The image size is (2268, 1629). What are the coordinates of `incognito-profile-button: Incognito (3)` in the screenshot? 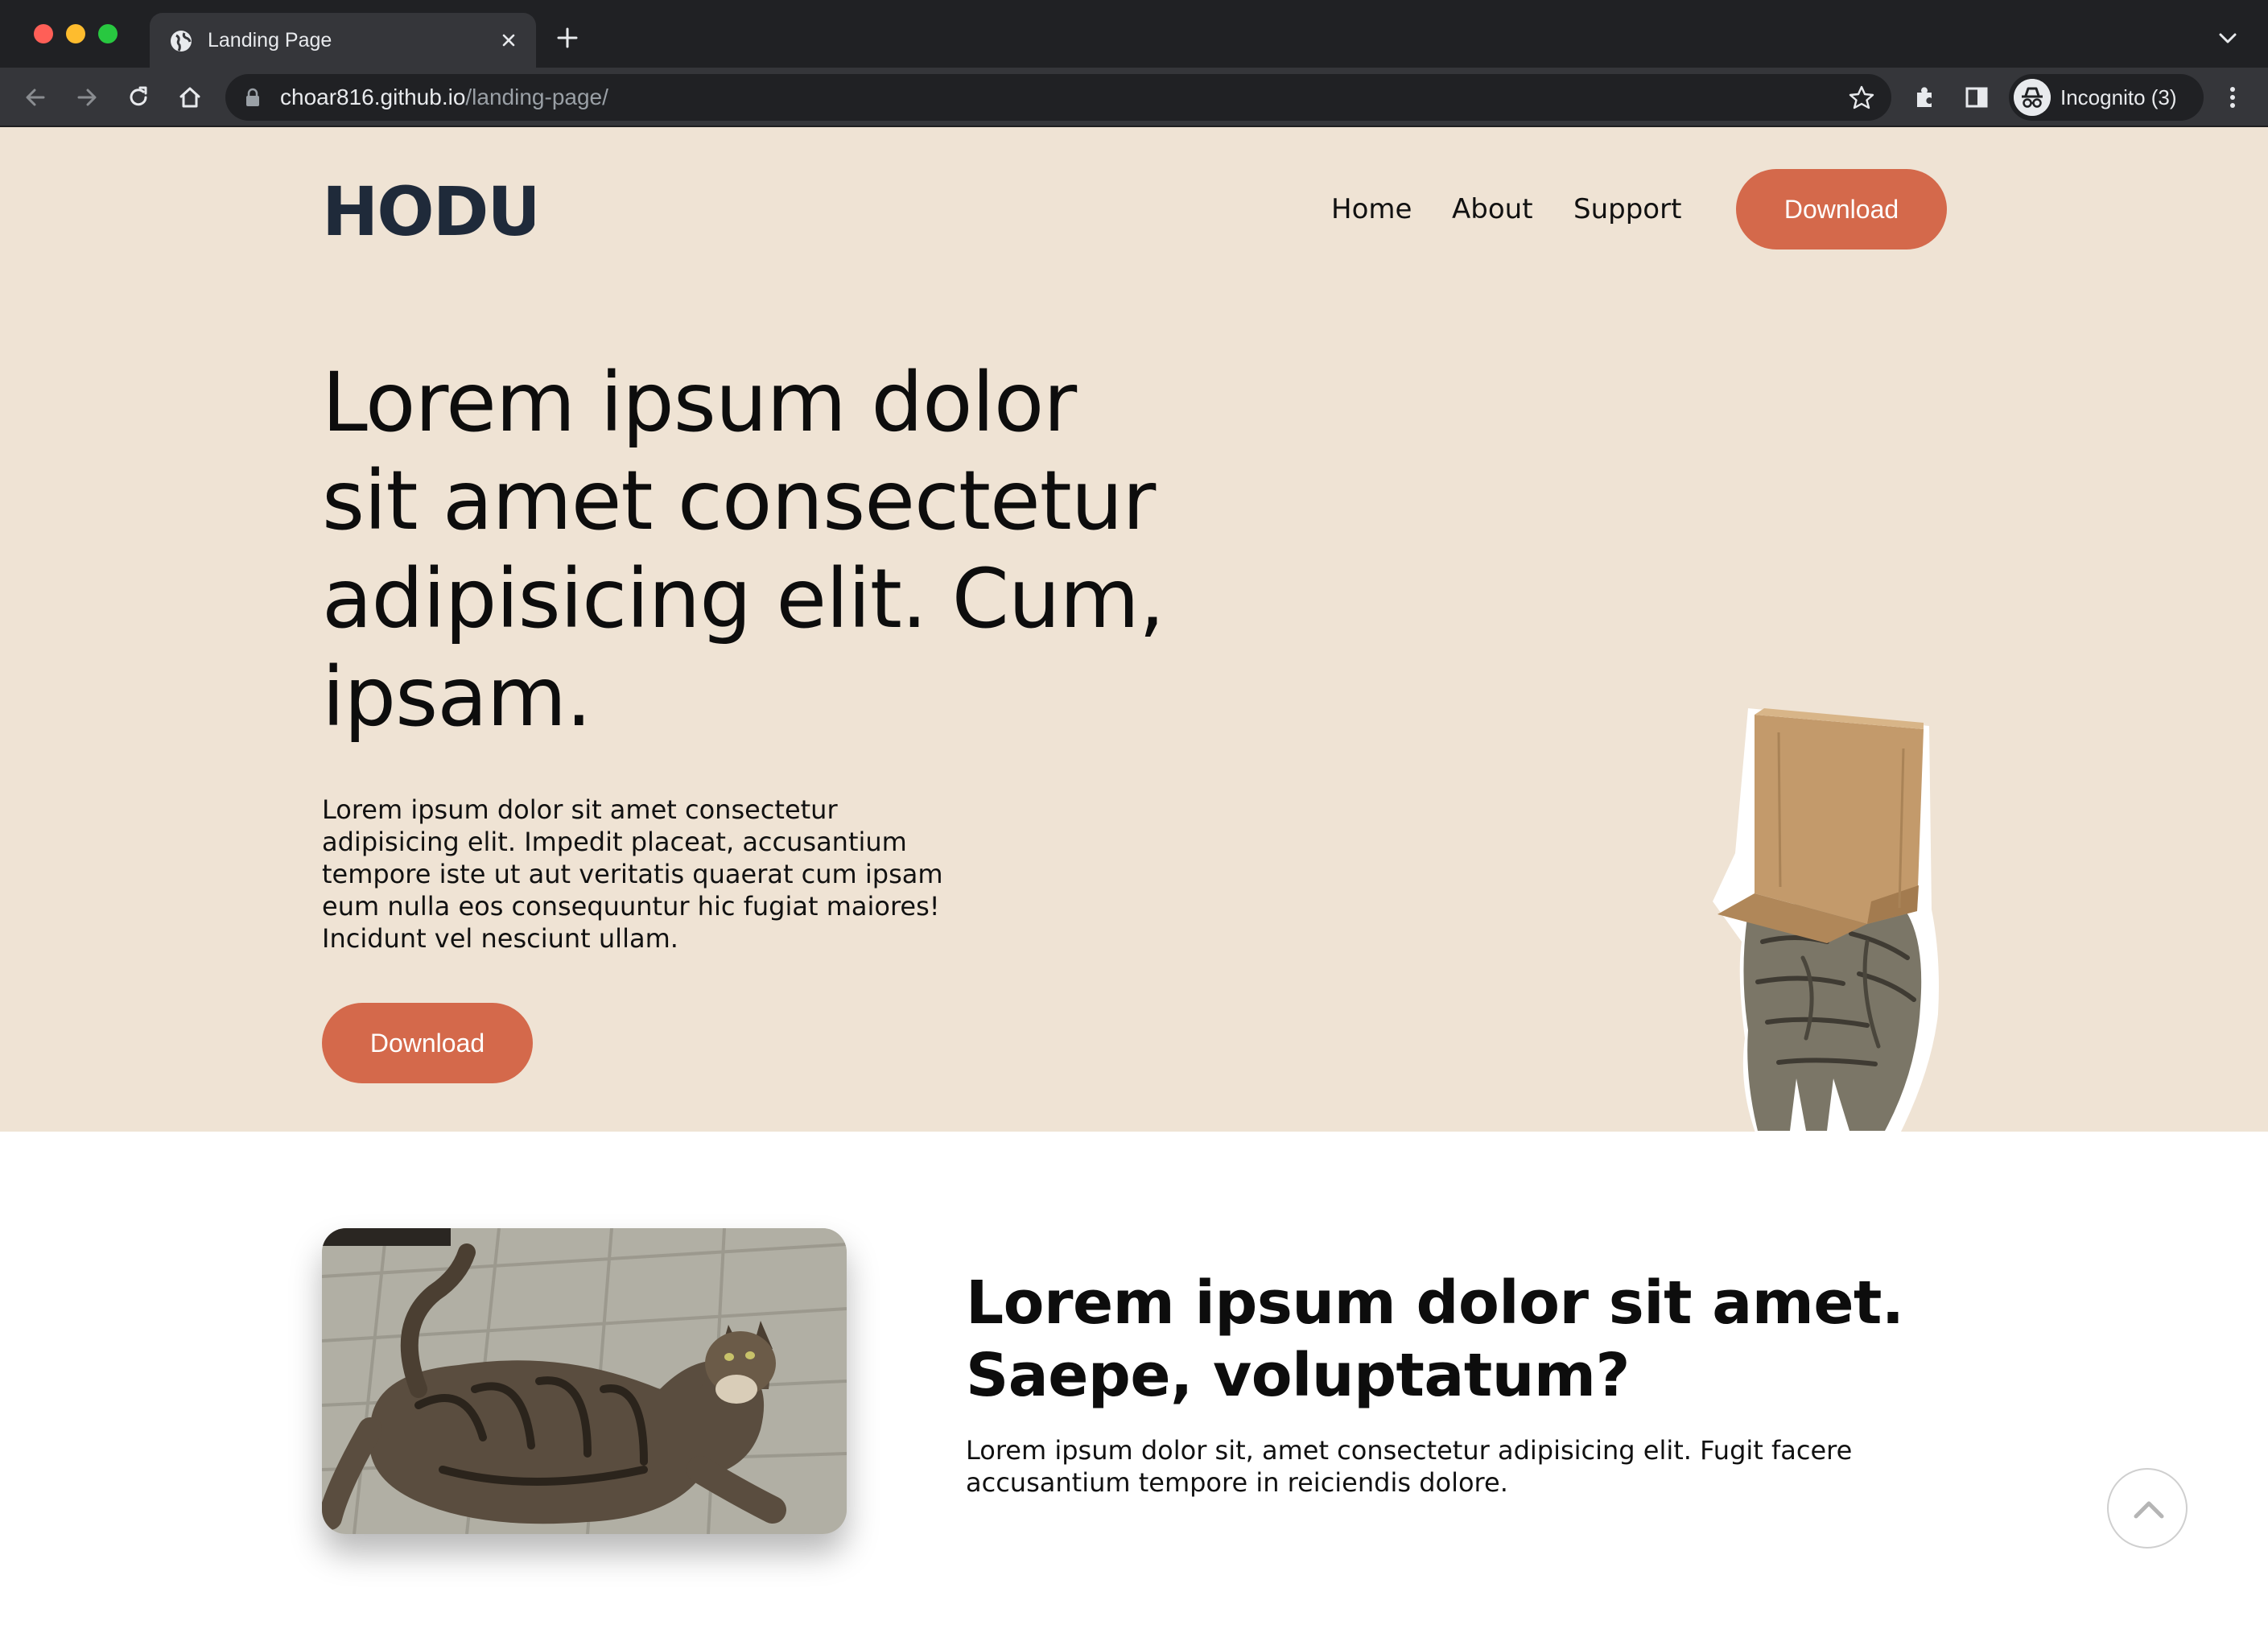 It's located at (2106, 97).